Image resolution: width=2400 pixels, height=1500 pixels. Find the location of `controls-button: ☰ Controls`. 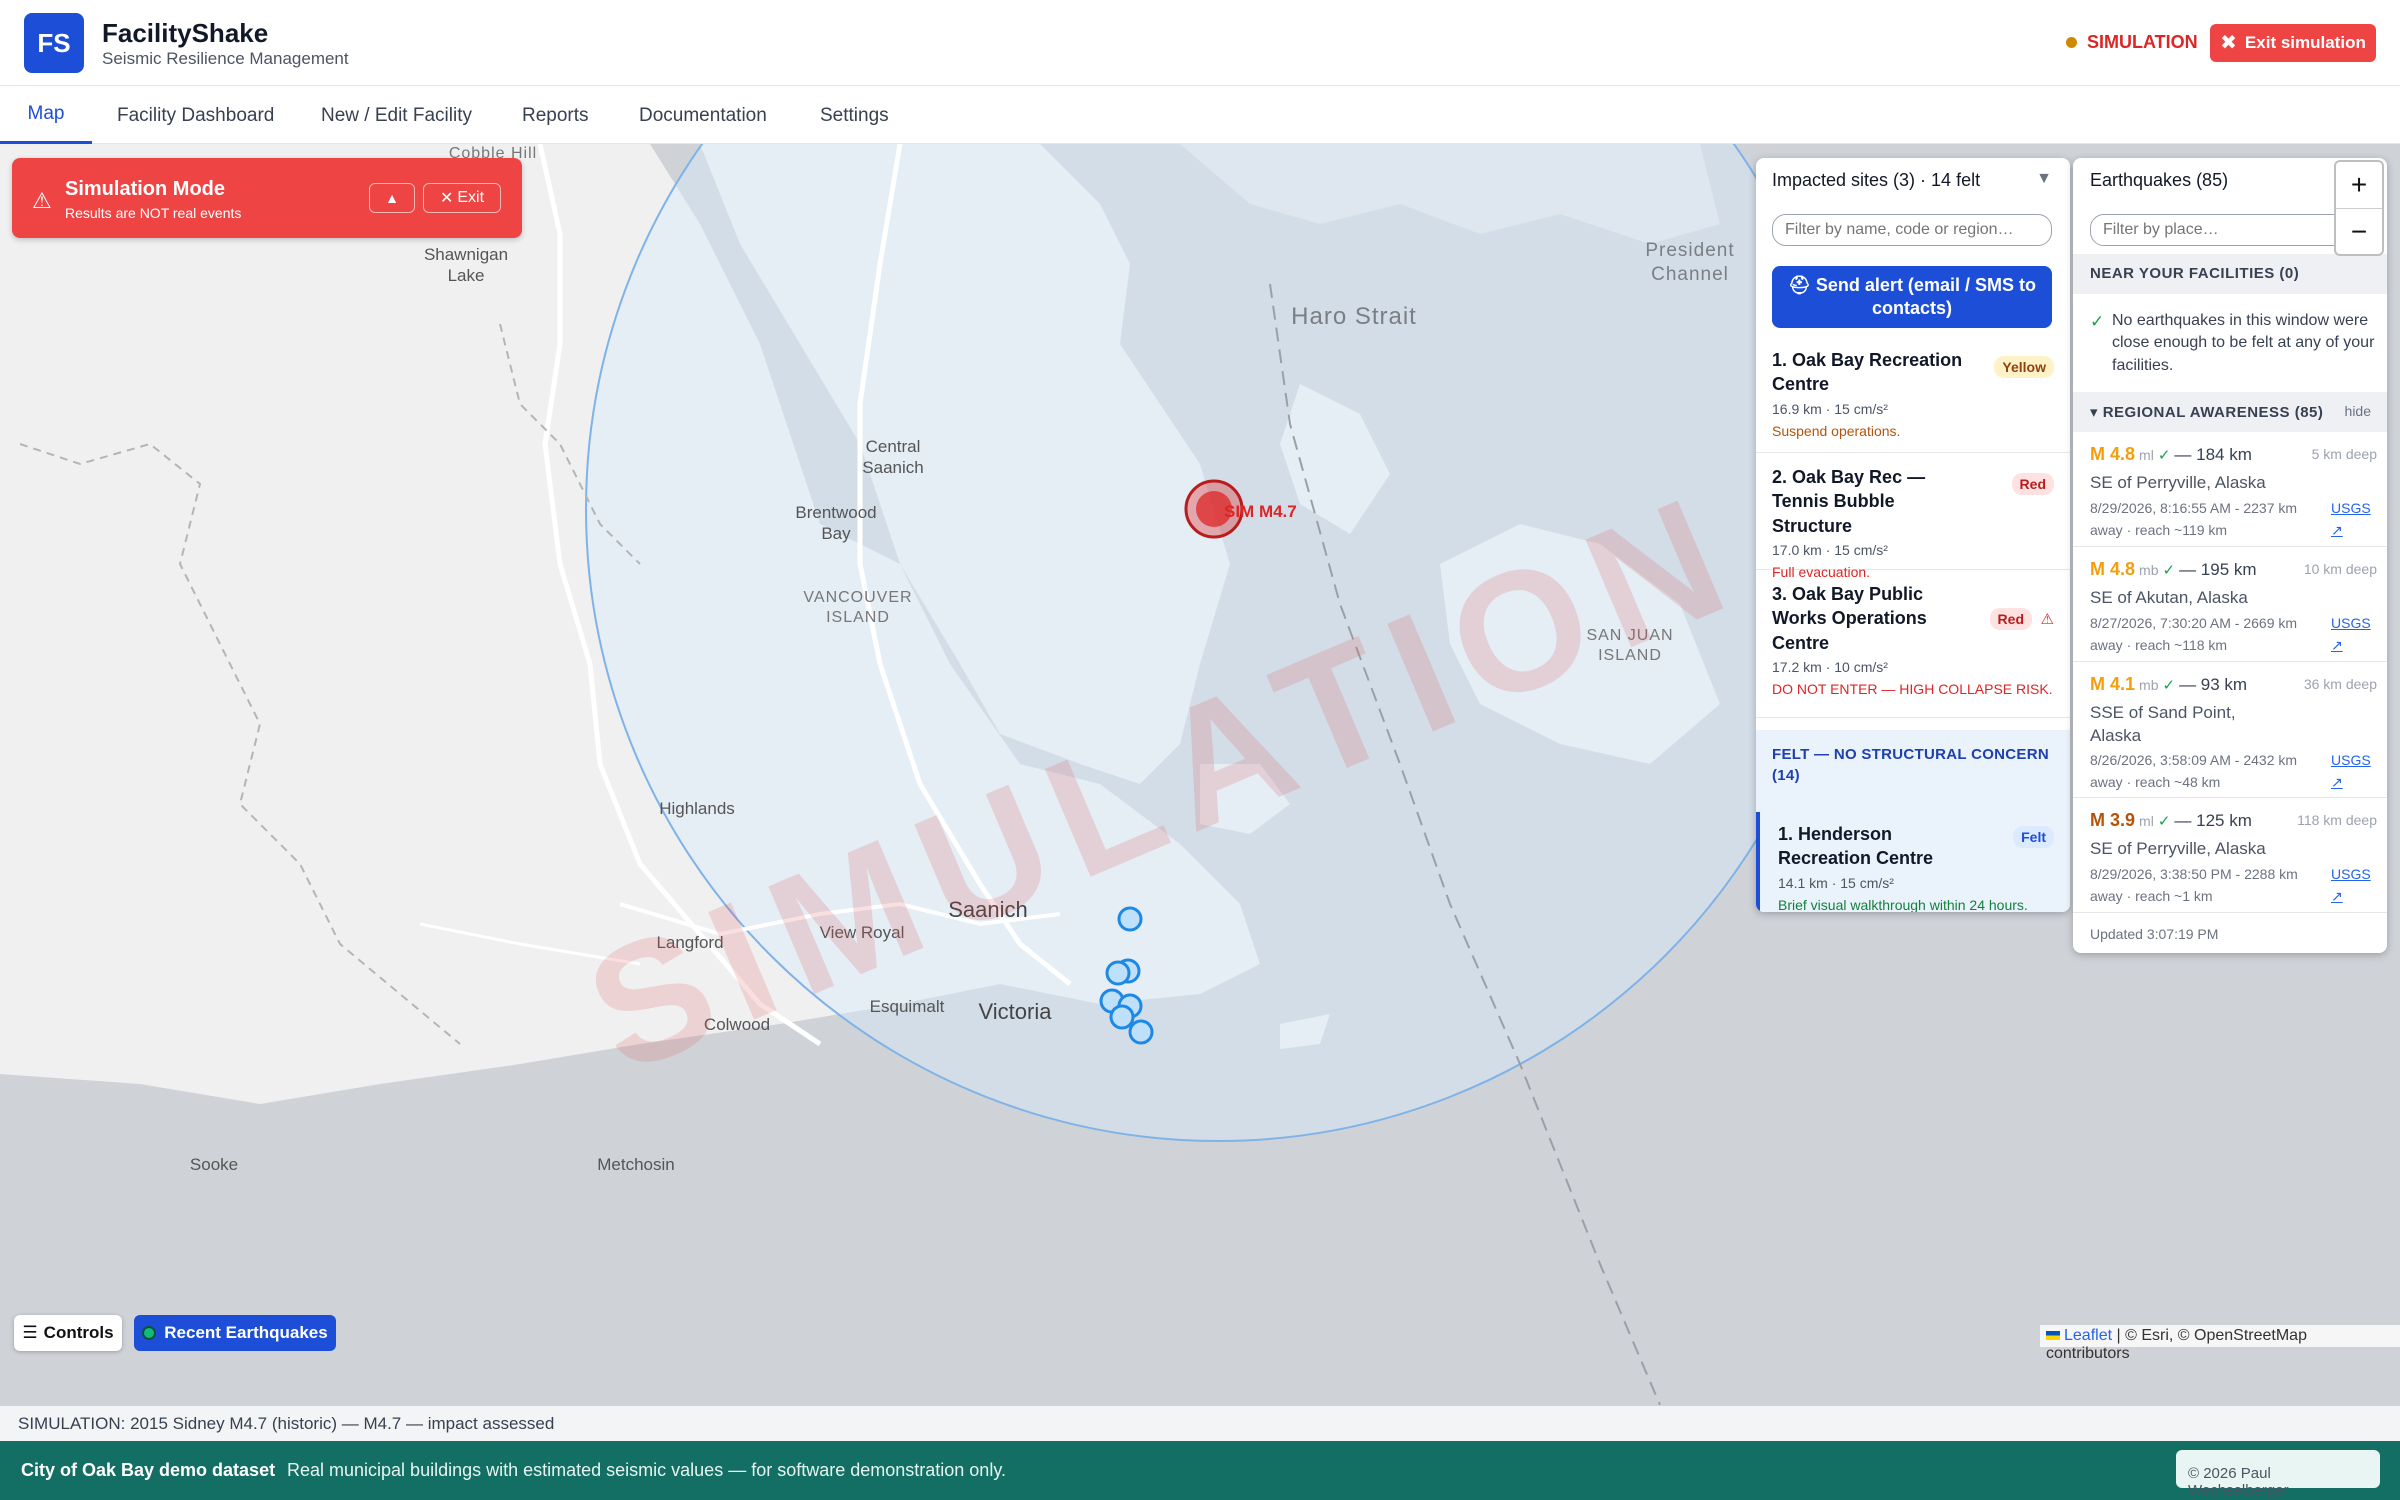

controls-button: ☰ Controls is located at coordinates (68, 1333).